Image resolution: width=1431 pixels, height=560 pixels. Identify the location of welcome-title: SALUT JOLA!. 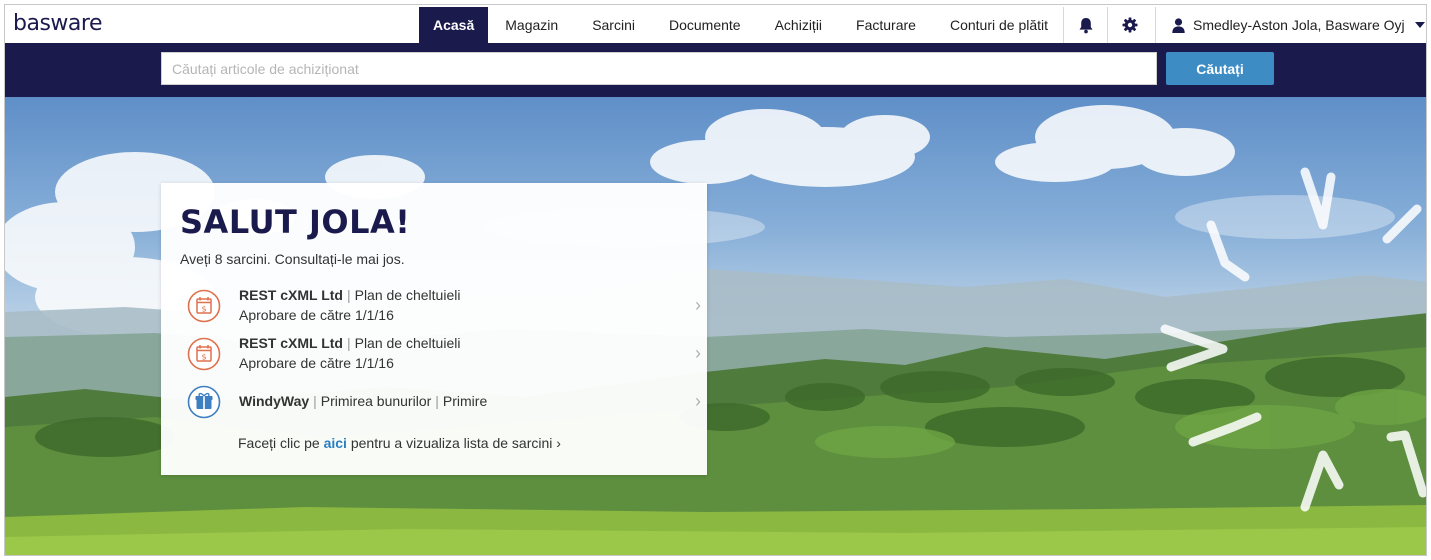
(295, 222).